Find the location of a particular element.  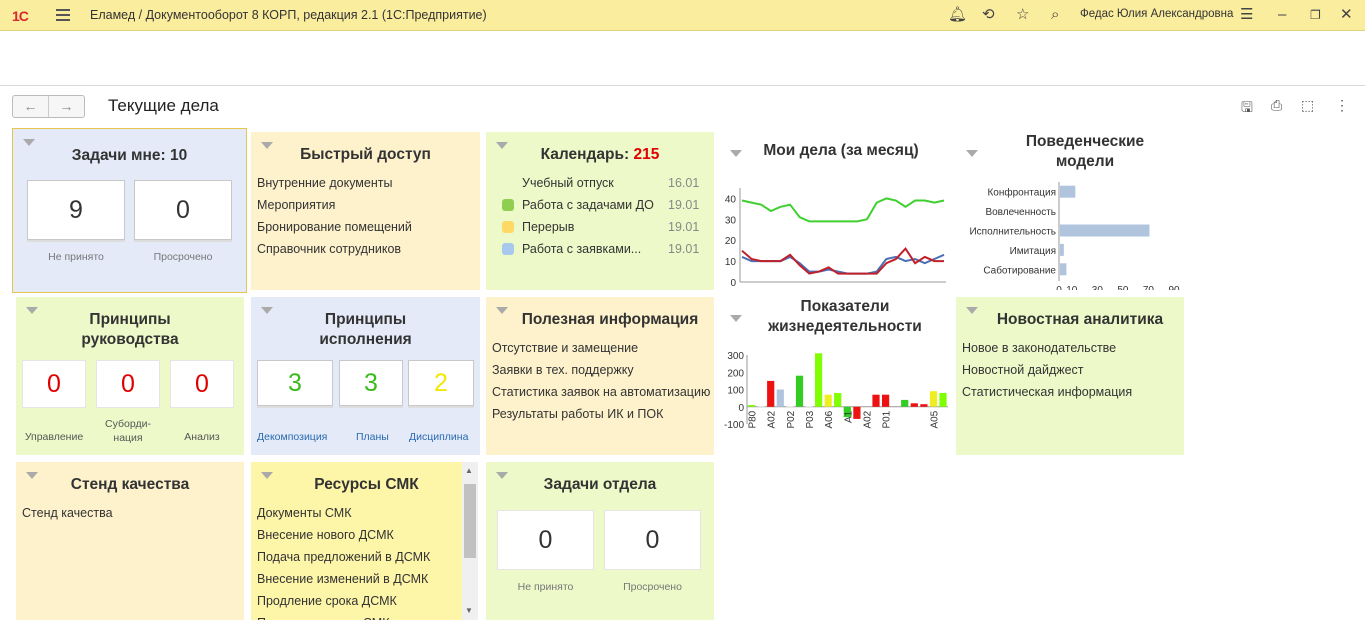

restore-icon: ❐ is located at coordinates (1315, 15).